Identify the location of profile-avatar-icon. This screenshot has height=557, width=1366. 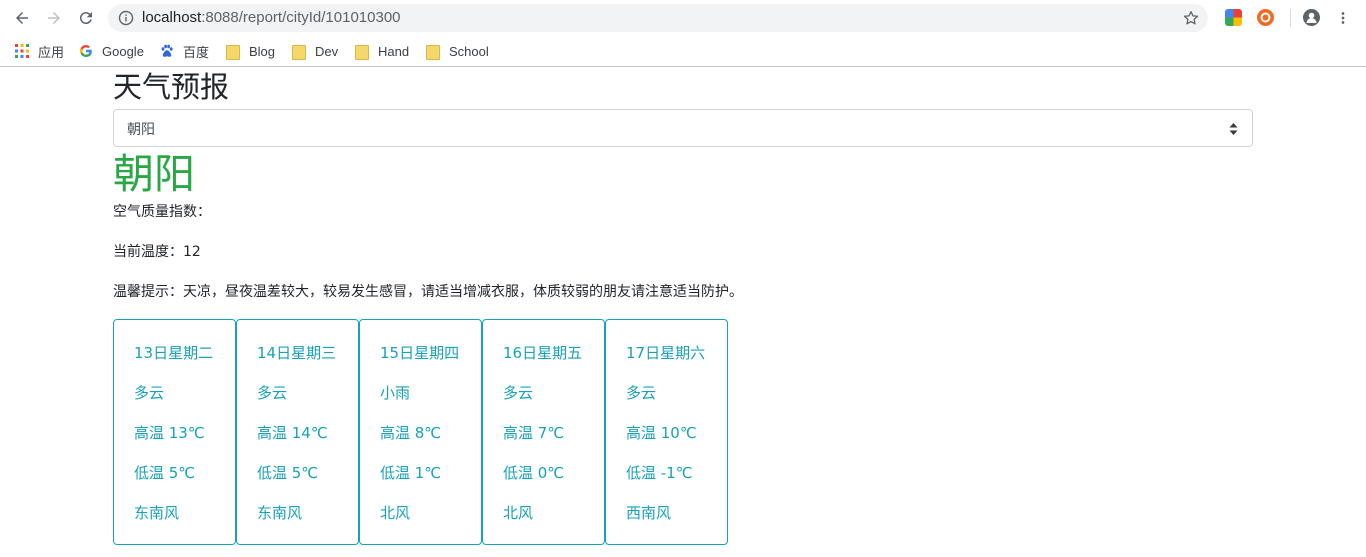
(1311, 17).